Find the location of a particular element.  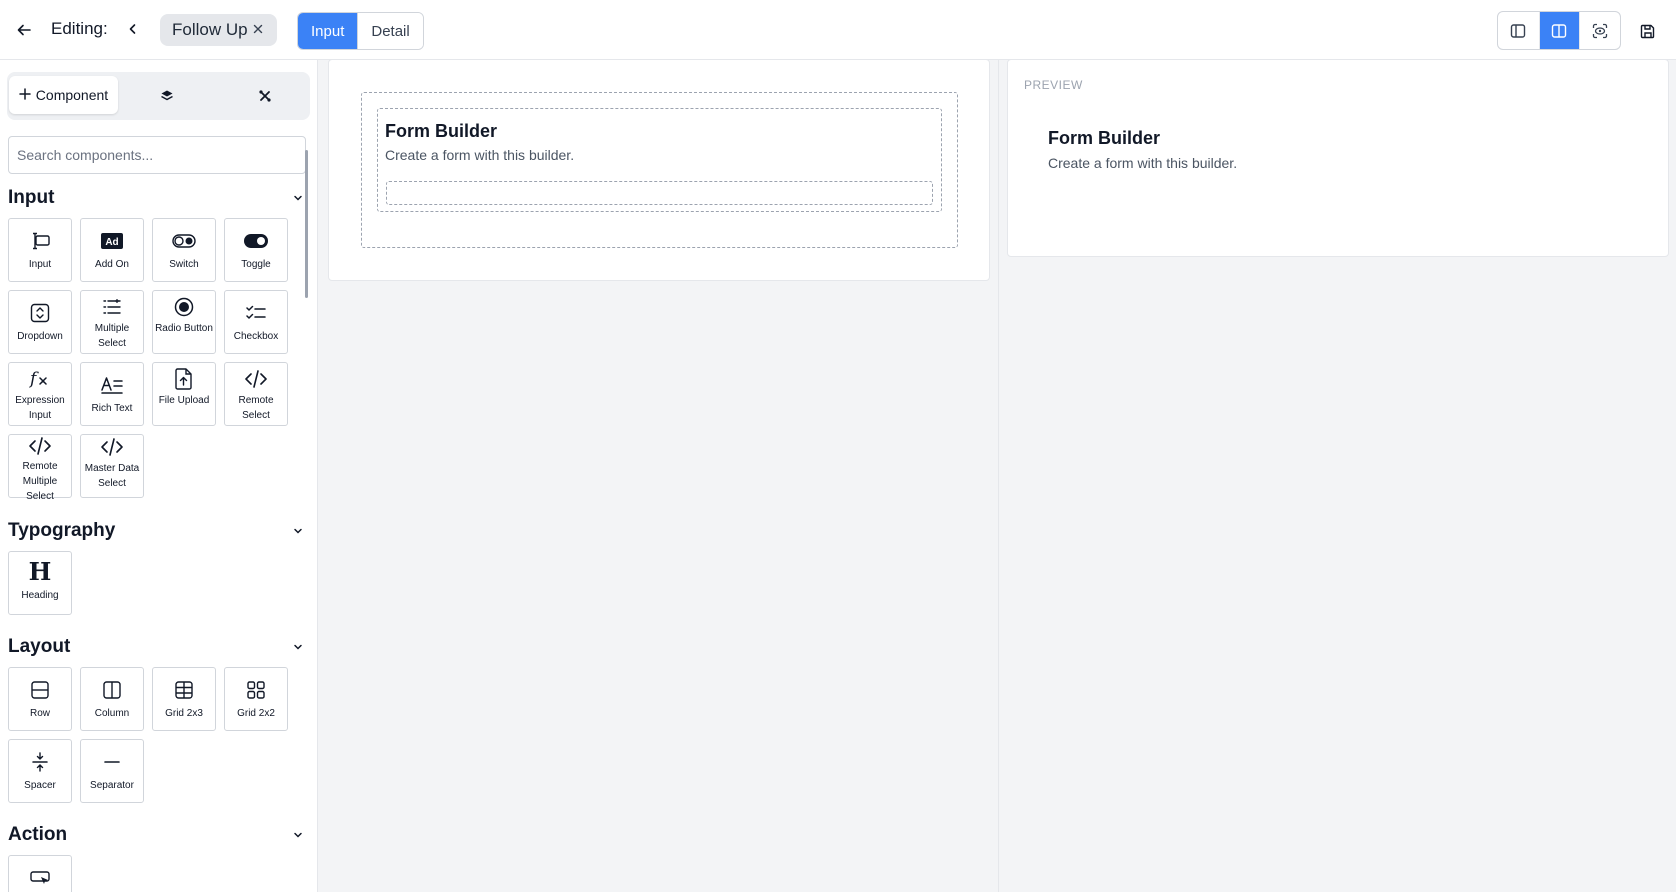

tile-label: Grid 2x2 is located at coordinates (256, 713).